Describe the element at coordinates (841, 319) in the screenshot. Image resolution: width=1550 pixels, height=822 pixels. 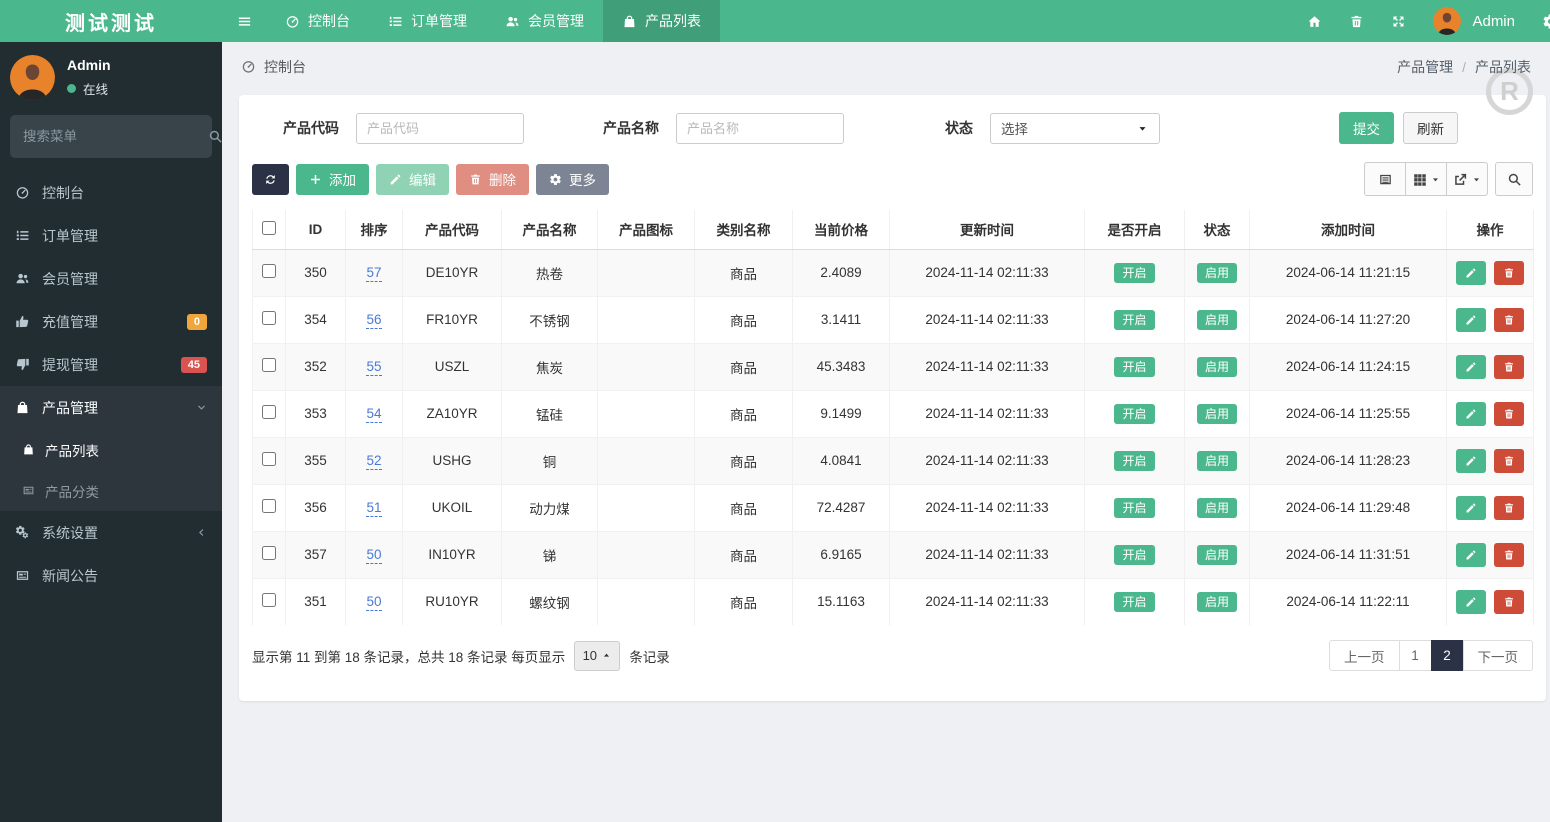
I see `cell-price: 3.1411` at that location.